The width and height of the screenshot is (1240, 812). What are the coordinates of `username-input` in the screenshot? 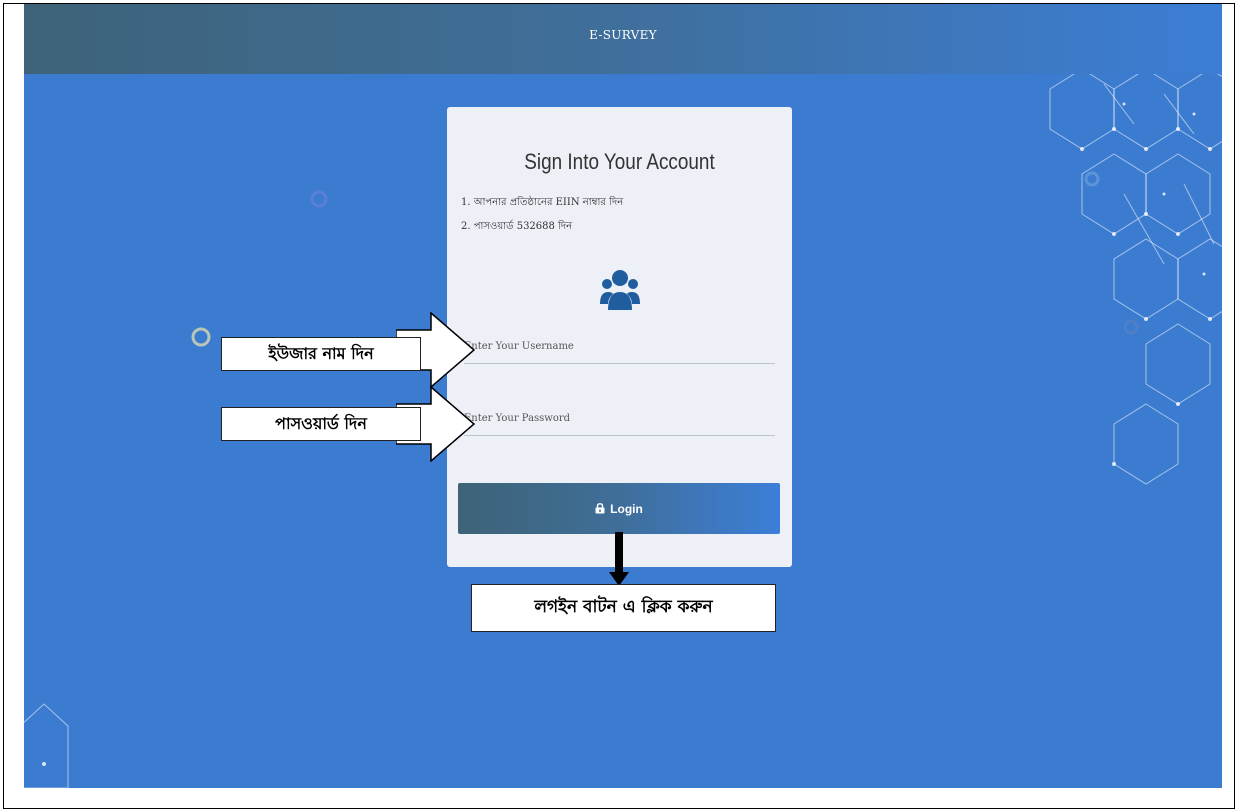 It's located at (619, 348).